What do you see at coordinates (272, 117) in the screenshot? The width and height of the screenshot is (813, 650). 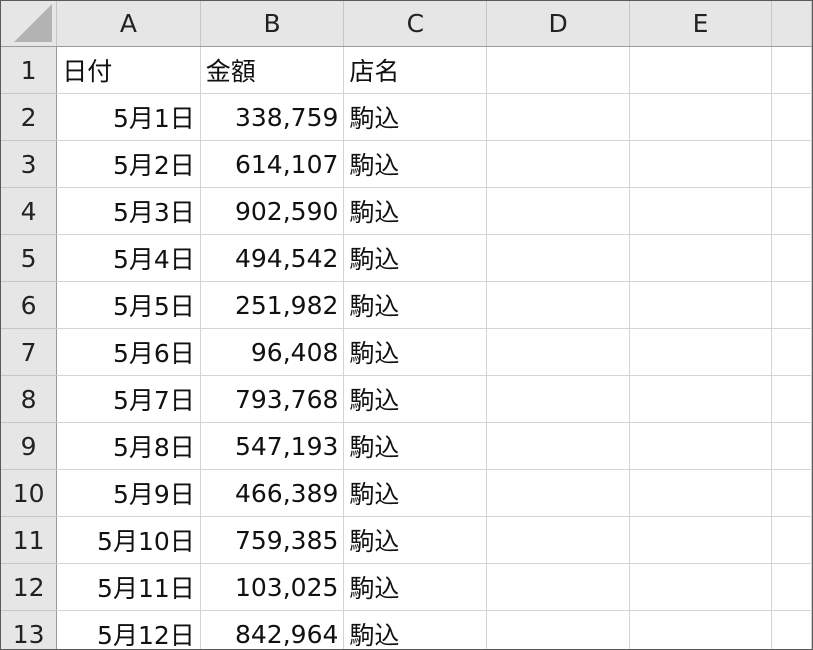 I see `cell-b-amount: 338,759` at bounding box center [272, 117].